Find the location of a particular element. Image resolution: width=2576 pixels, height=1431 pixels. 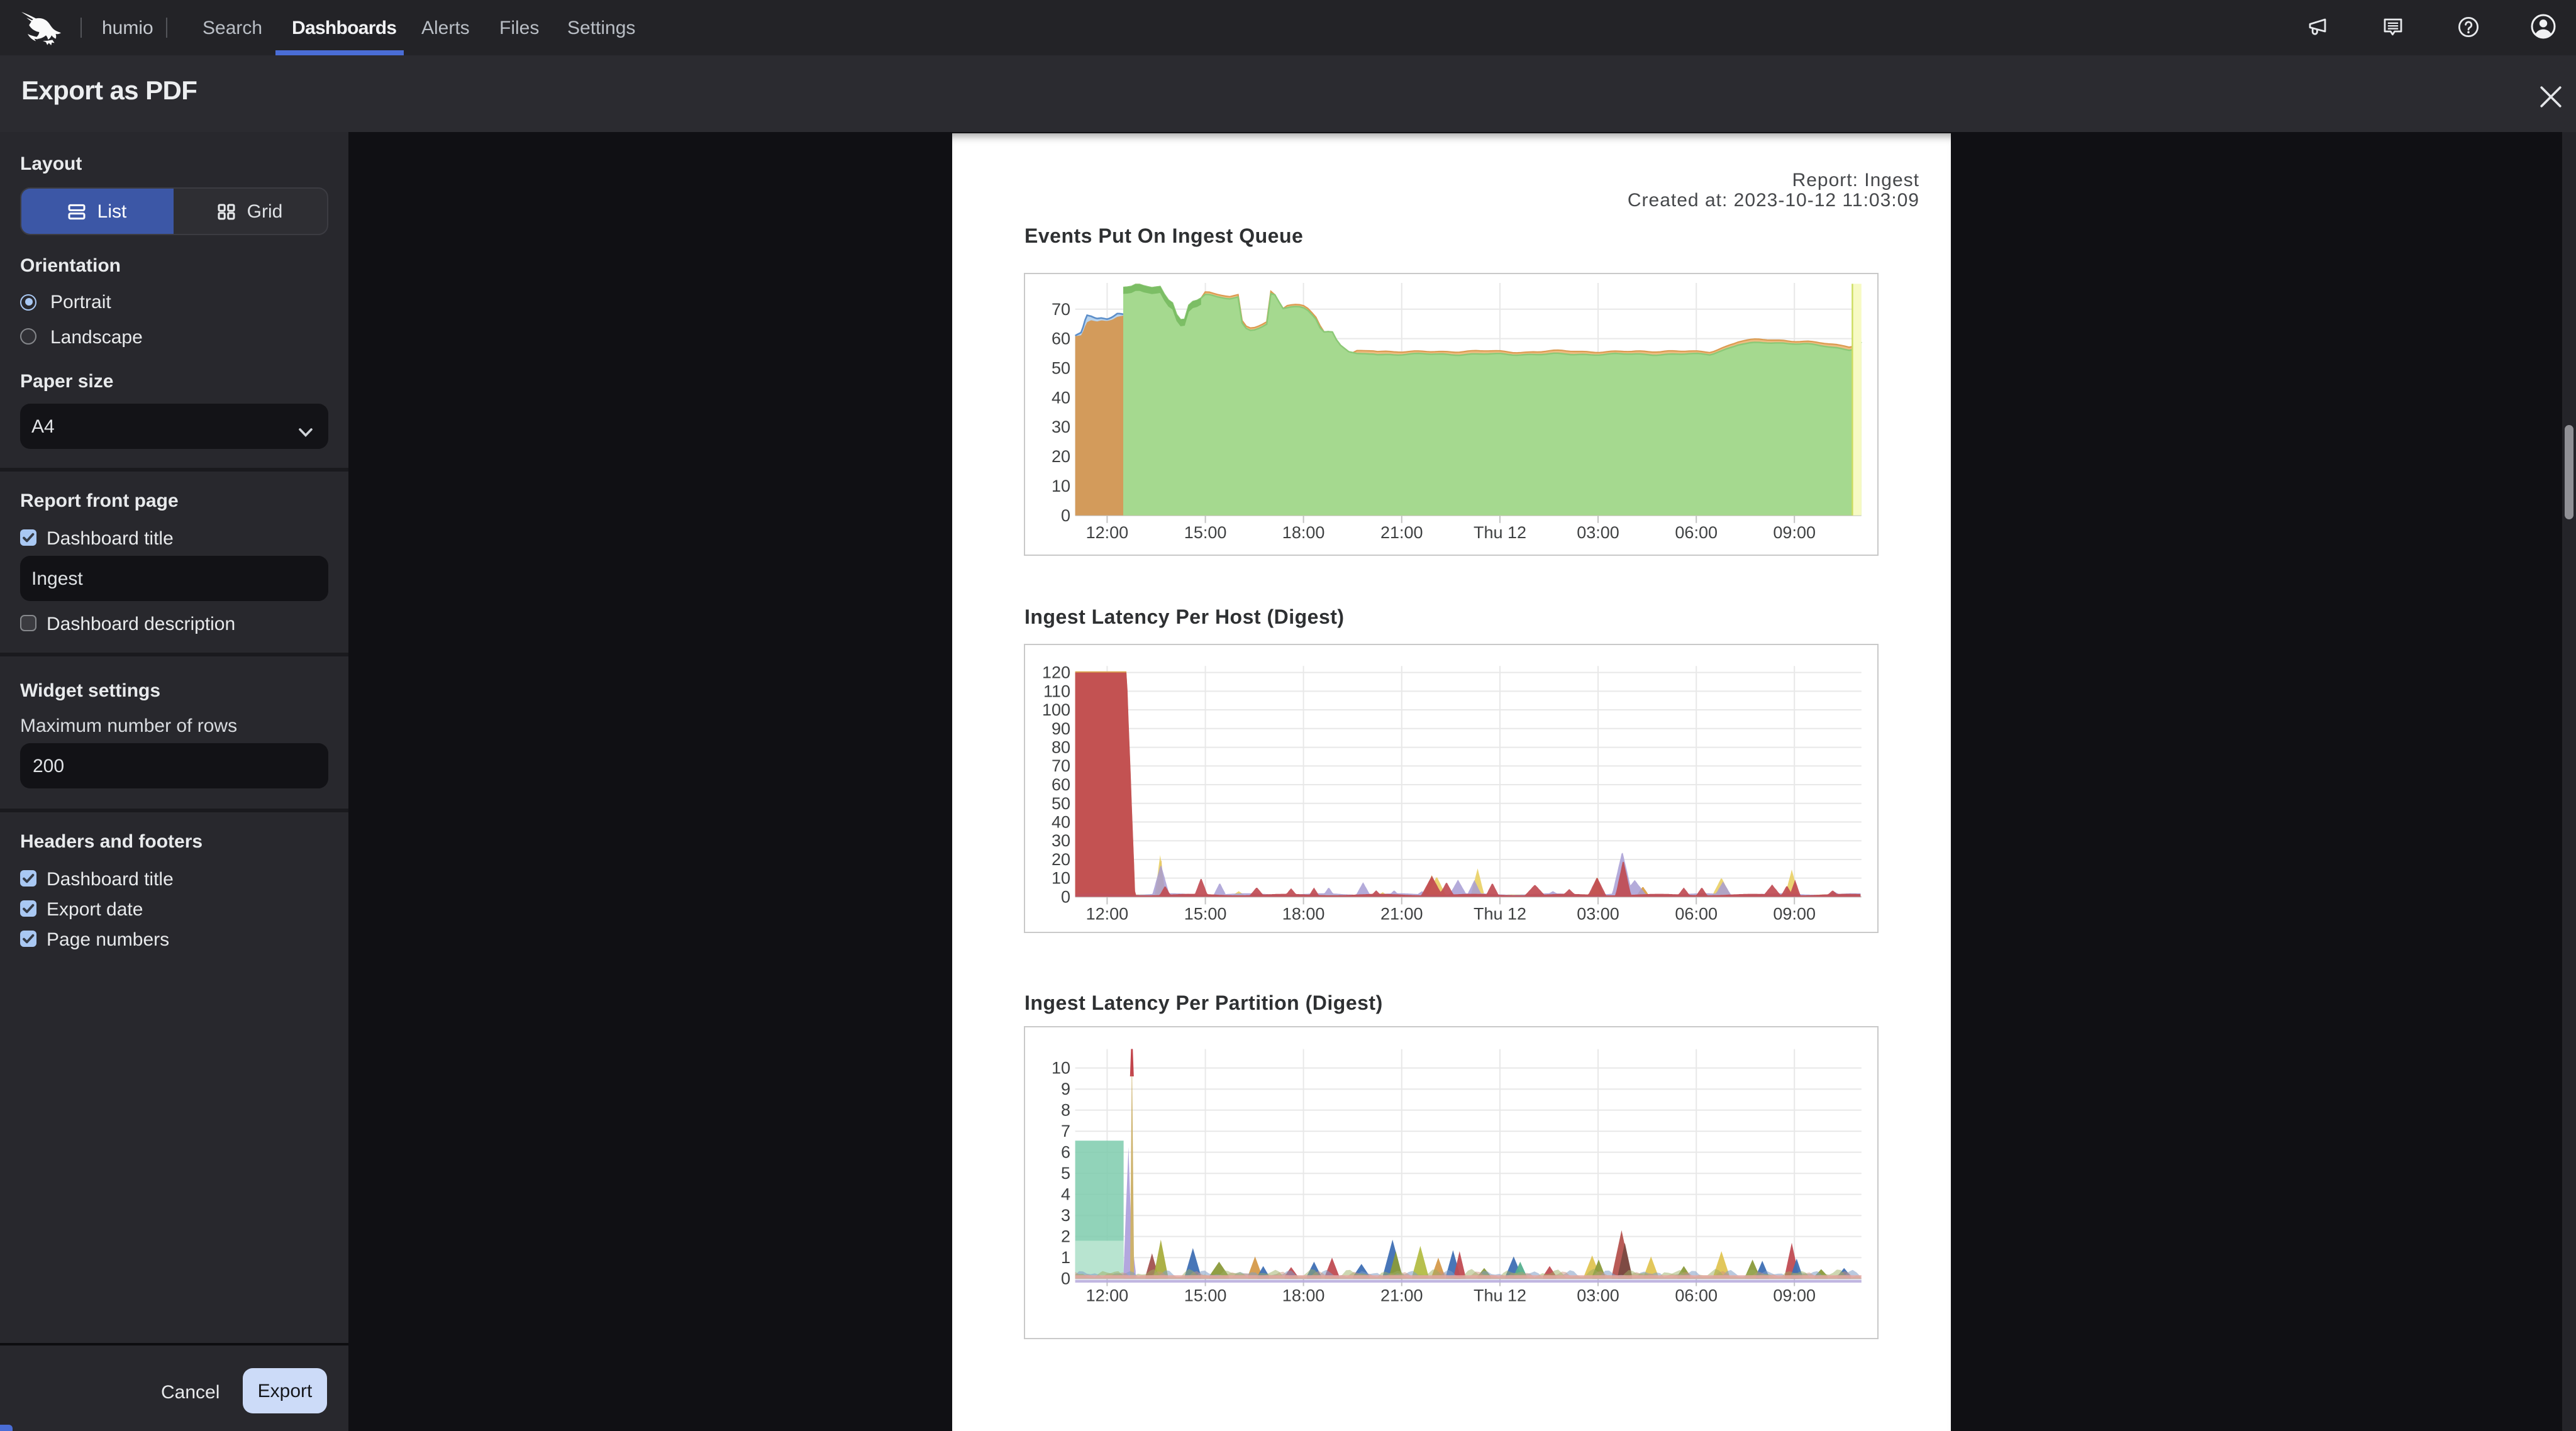

svg-text: 4 is located at coordinates (1065, 1194).